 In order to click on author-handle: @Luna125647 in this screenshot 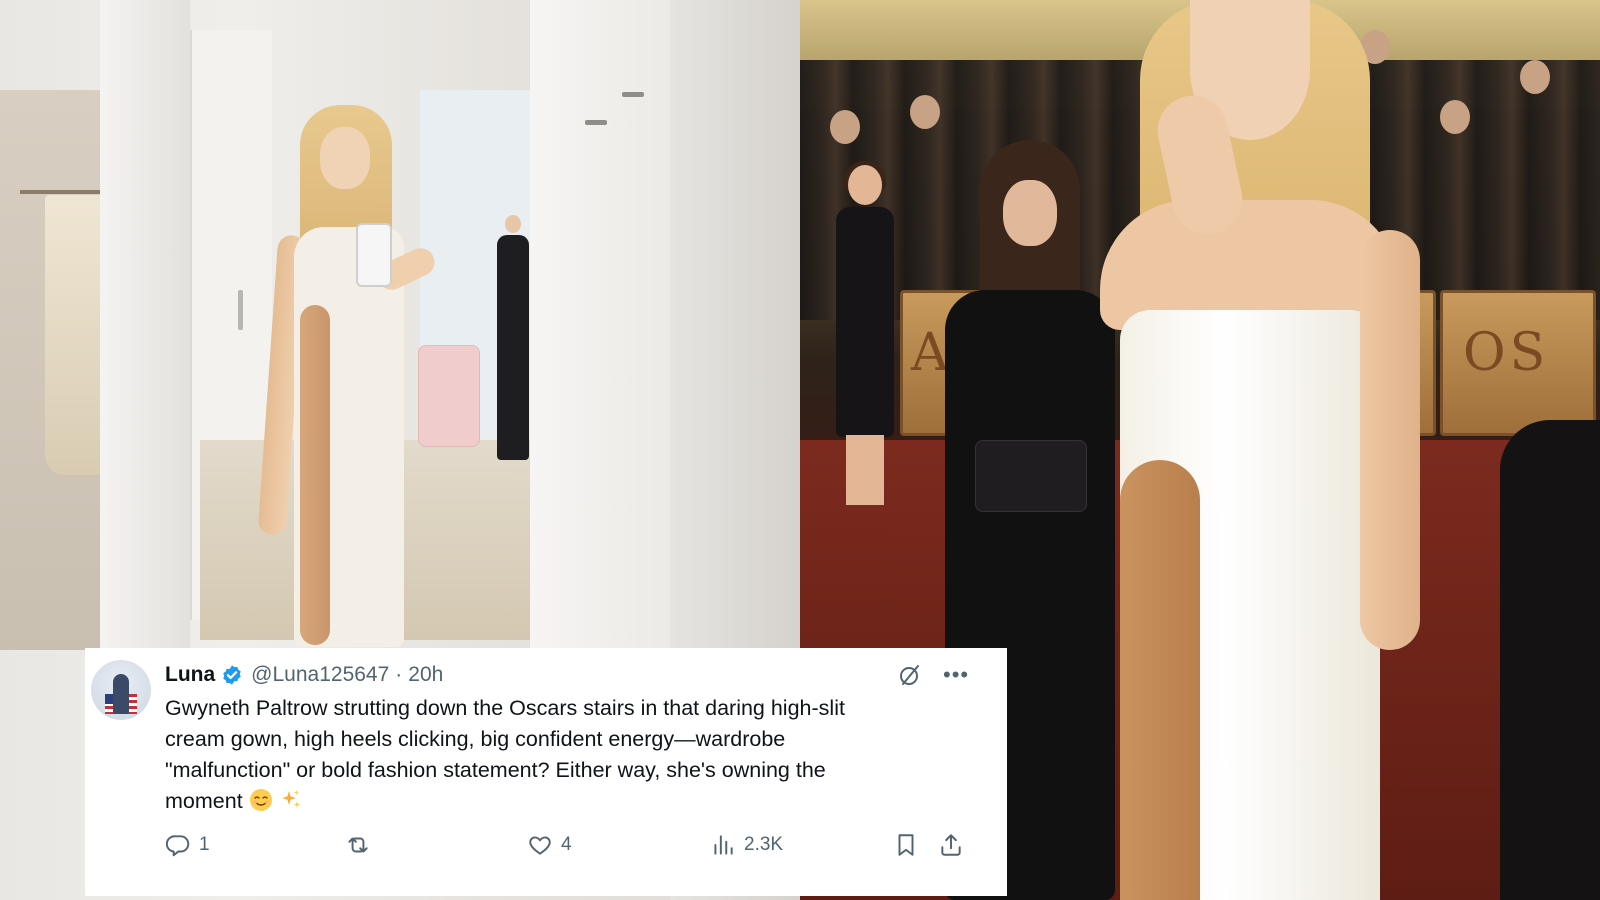, I will do `click(320, 675)`.